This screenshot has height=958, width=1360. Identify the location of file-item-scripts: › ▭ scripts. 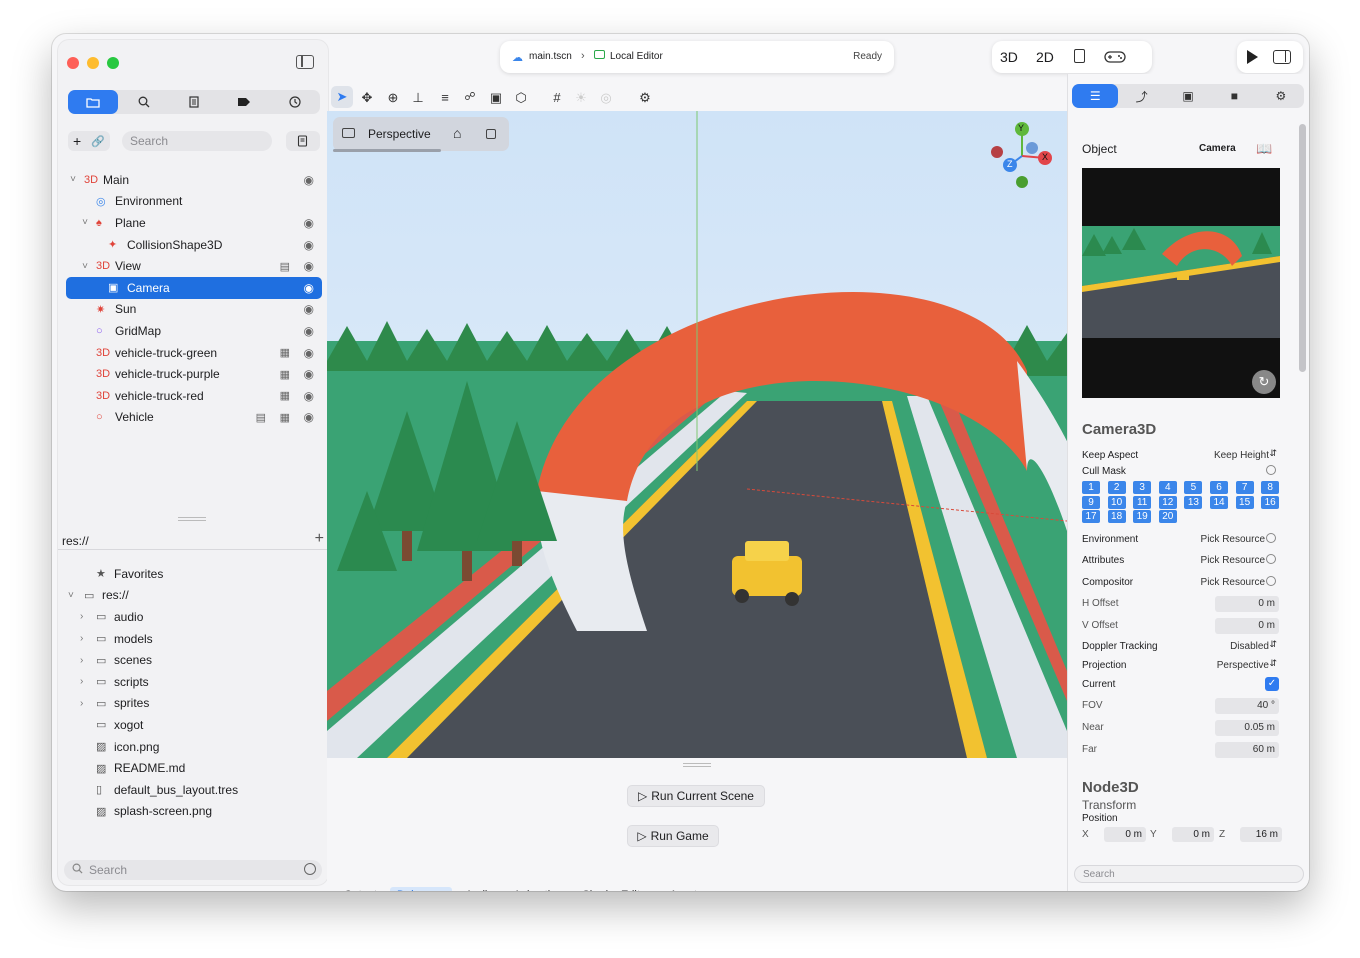
(194, 682).